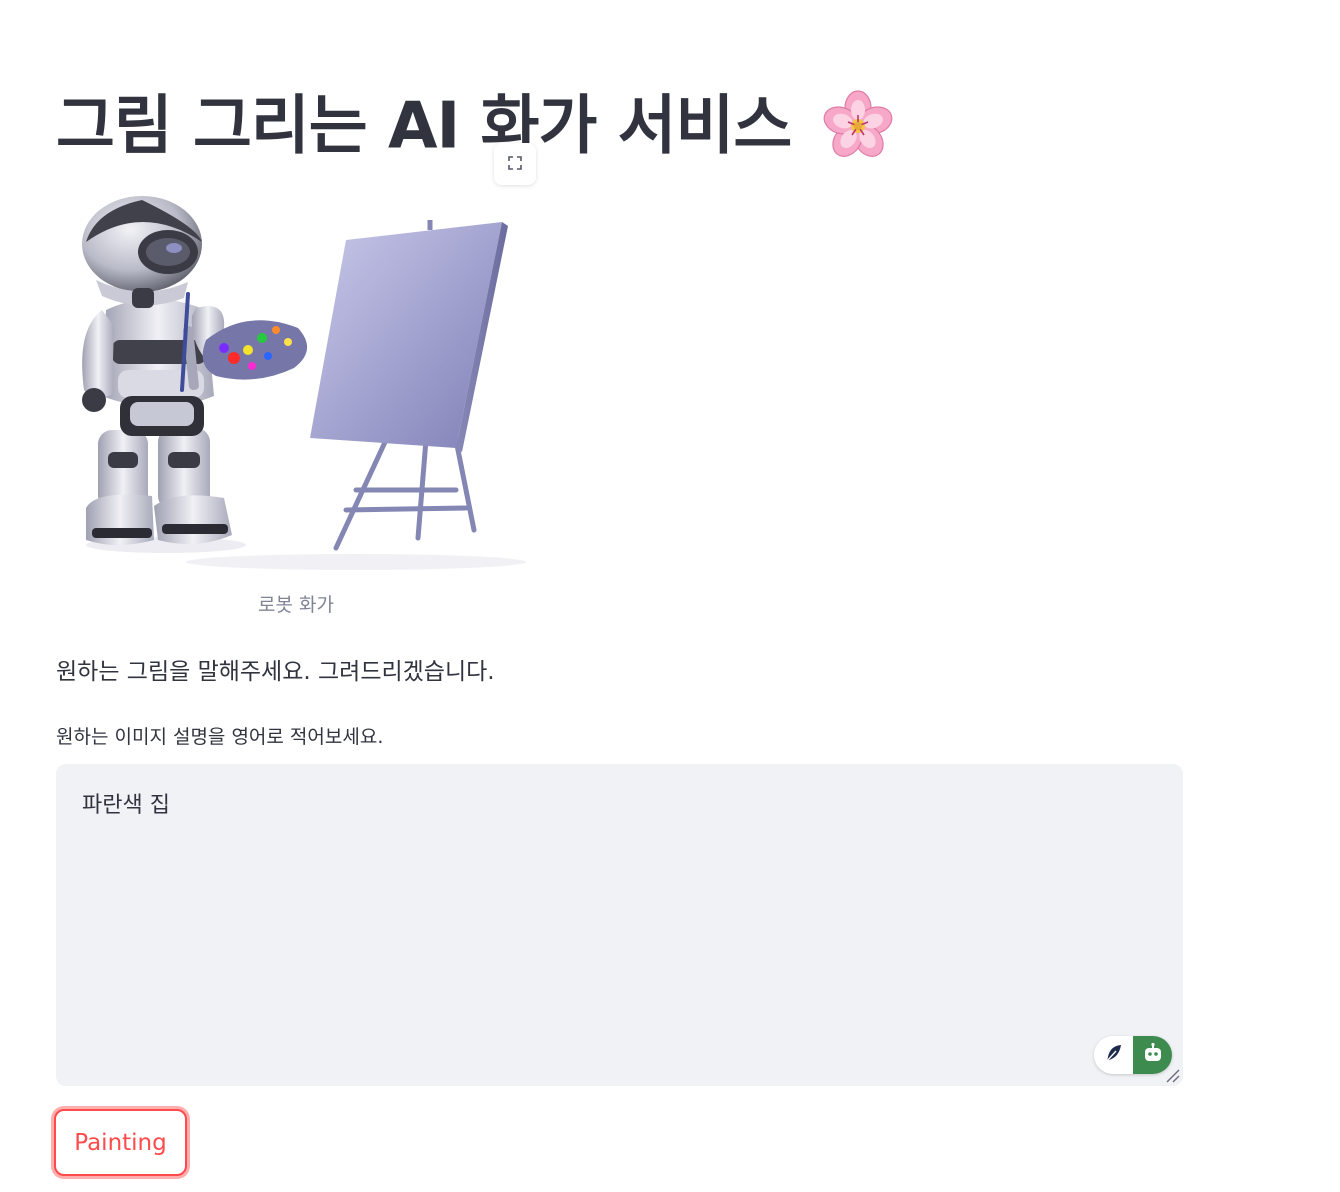  I want to click on prompt-input-label: 원하는 이미지 설명을 영어로 적어보세요., so click(220, 737).